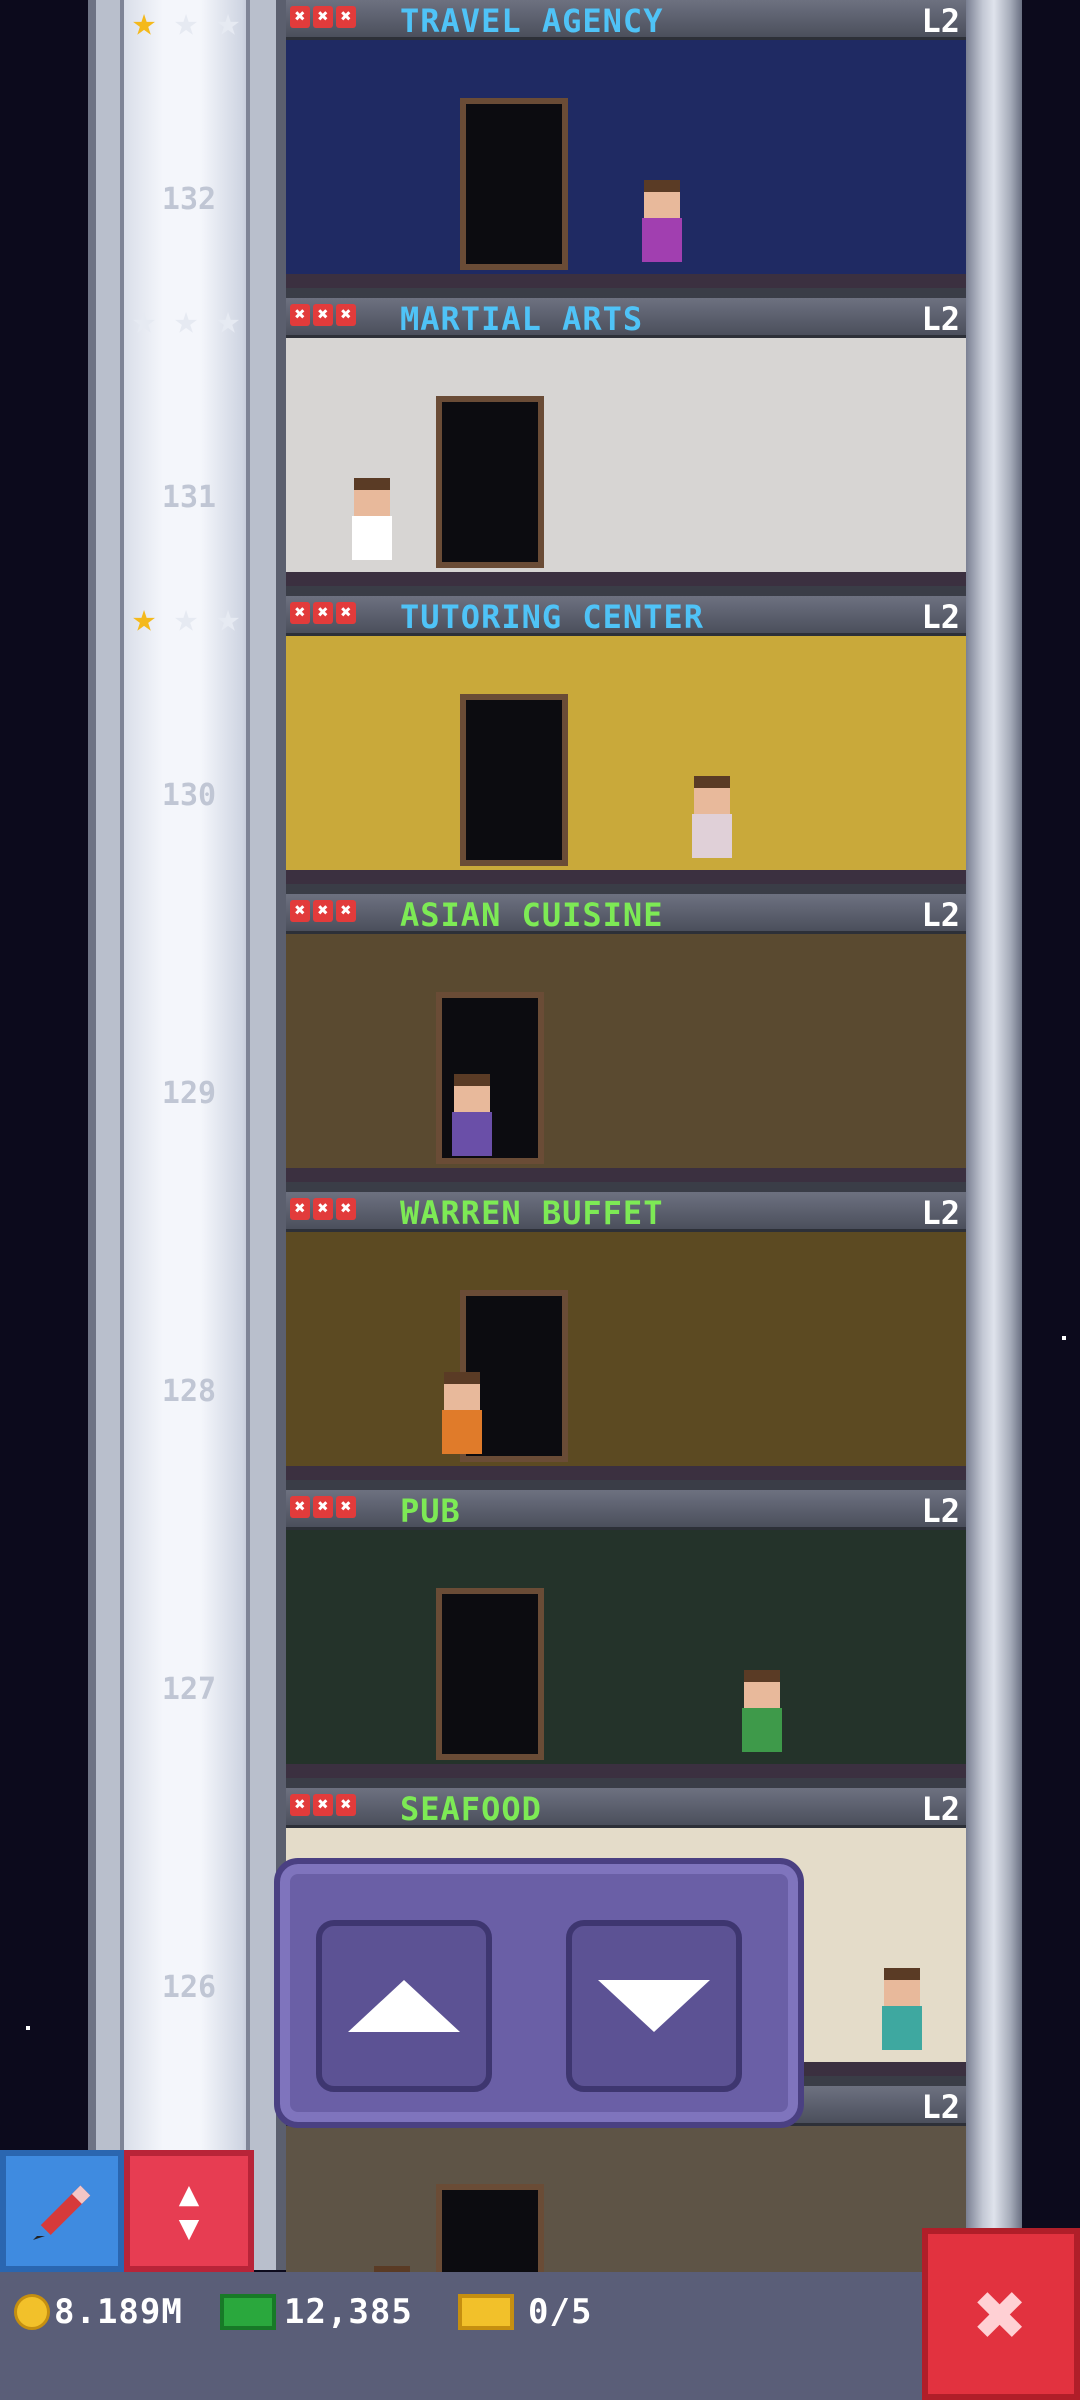  I want to click on down-arrow-icon, so click(654, 2006).